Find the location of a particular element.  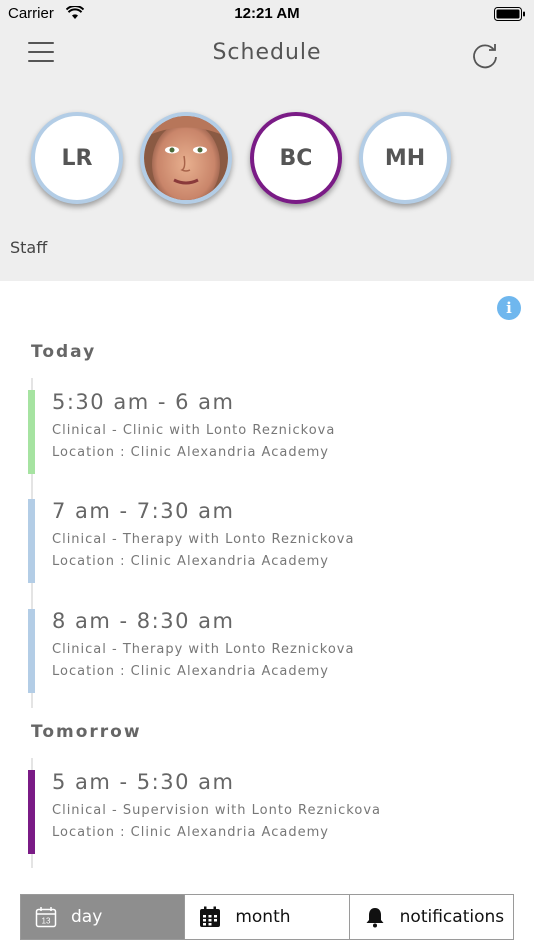

tab-month: month is located at coordinates (267, 917).